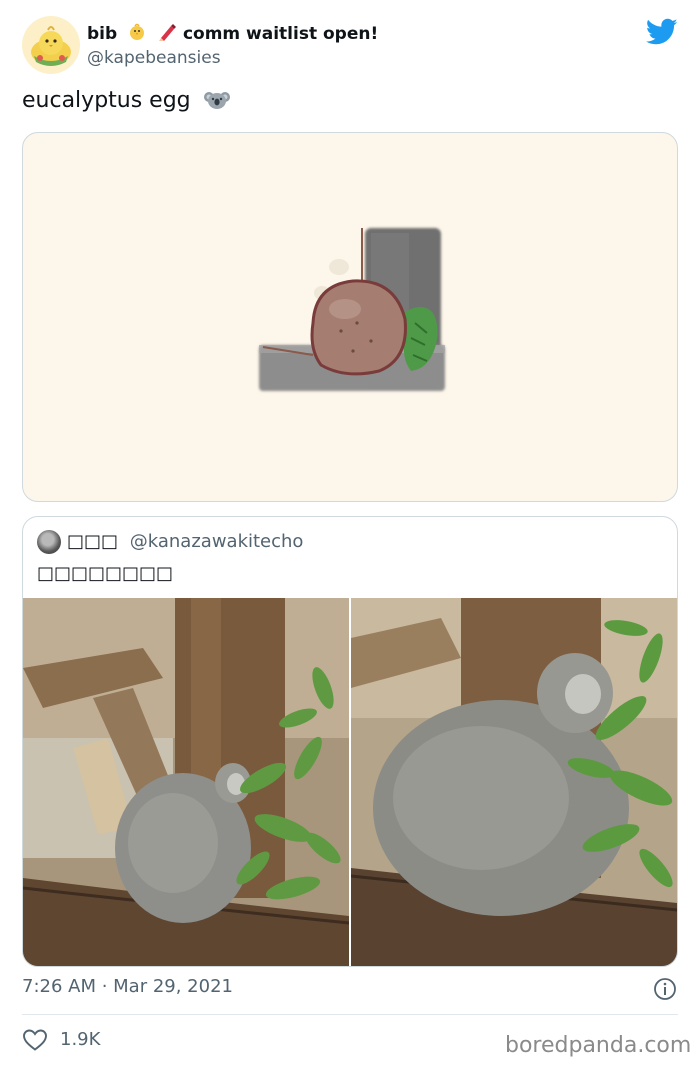  I want to click on quoted-display-name: □□□, so click(92, 541).